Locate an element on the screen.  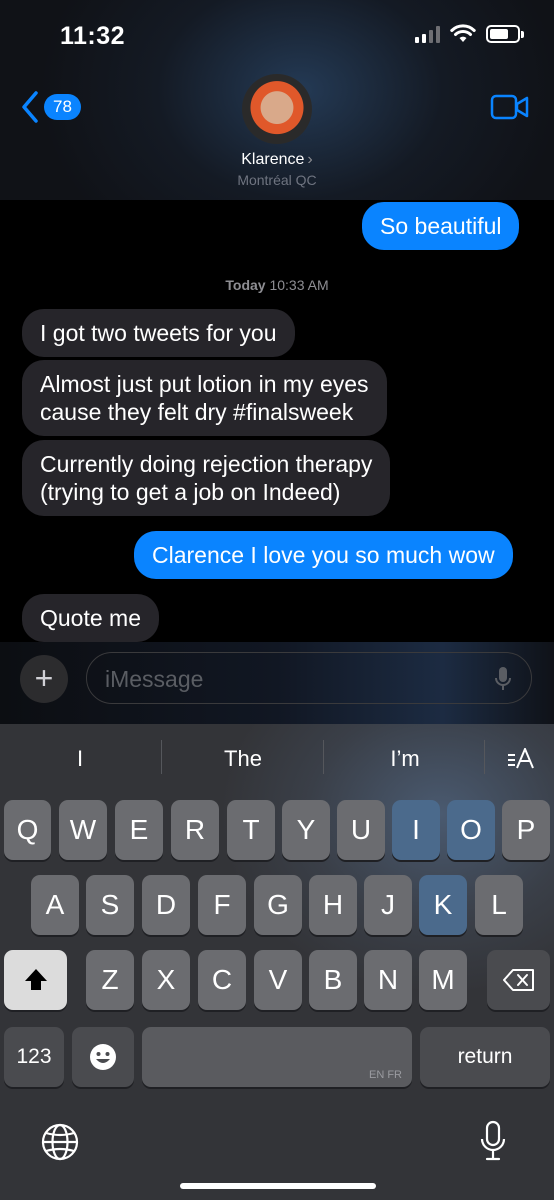
prediction-suggestion: I is located at coordinates (80, 759).